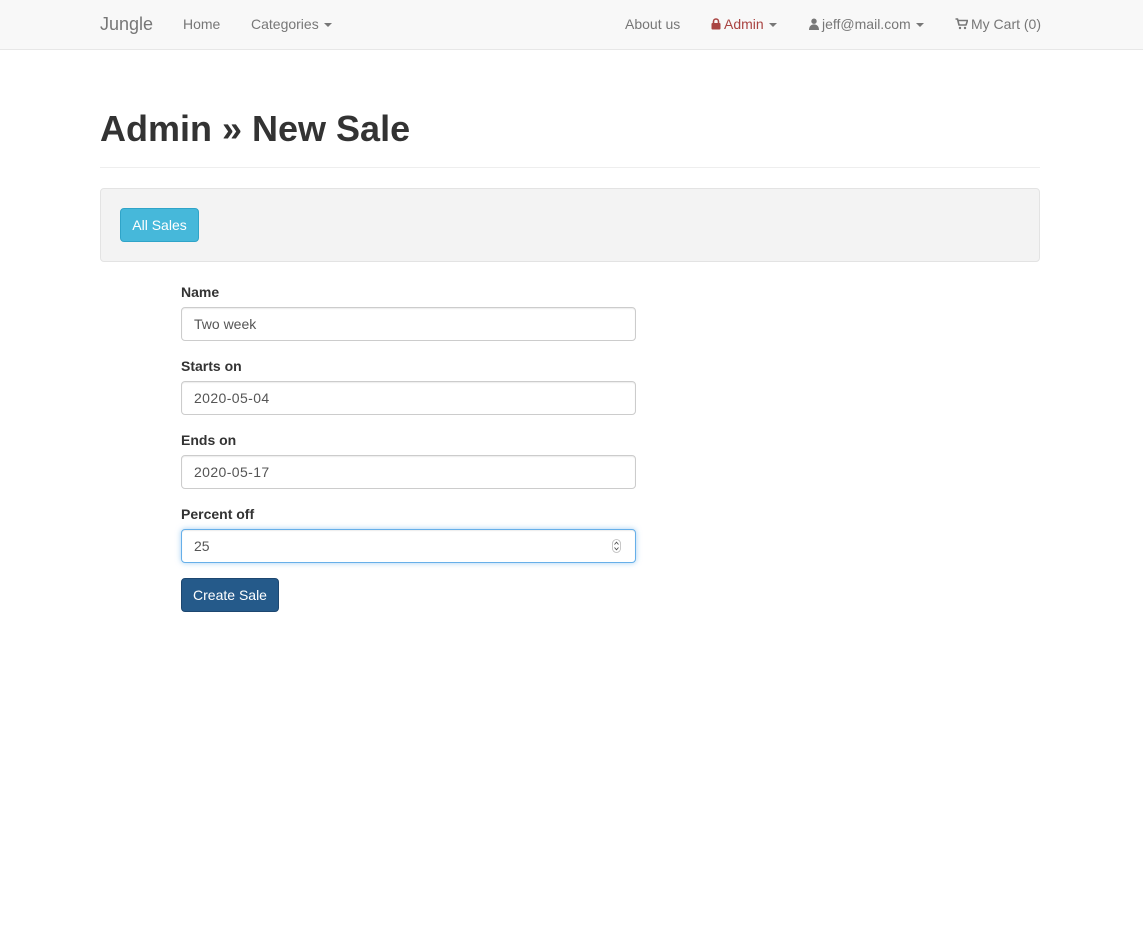 The width and height of the screenshot is (1143, 943). What do you see at coordinates (616, 546) in the screenshot?
I see `number-spinner-icon` at bounding box center [616, 546].